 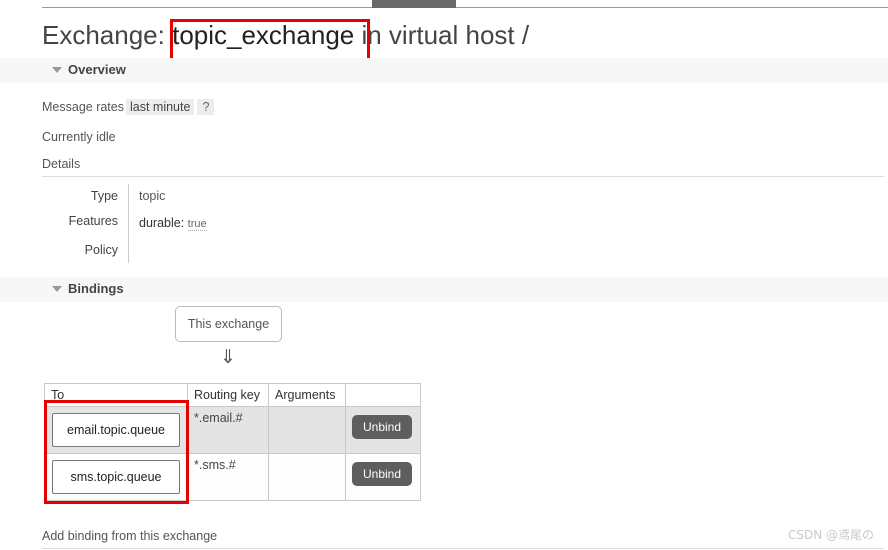 What do you see at coordinates (463, 176) in the screenshot?
I see `details-divider` at bounding box center [463, 176].